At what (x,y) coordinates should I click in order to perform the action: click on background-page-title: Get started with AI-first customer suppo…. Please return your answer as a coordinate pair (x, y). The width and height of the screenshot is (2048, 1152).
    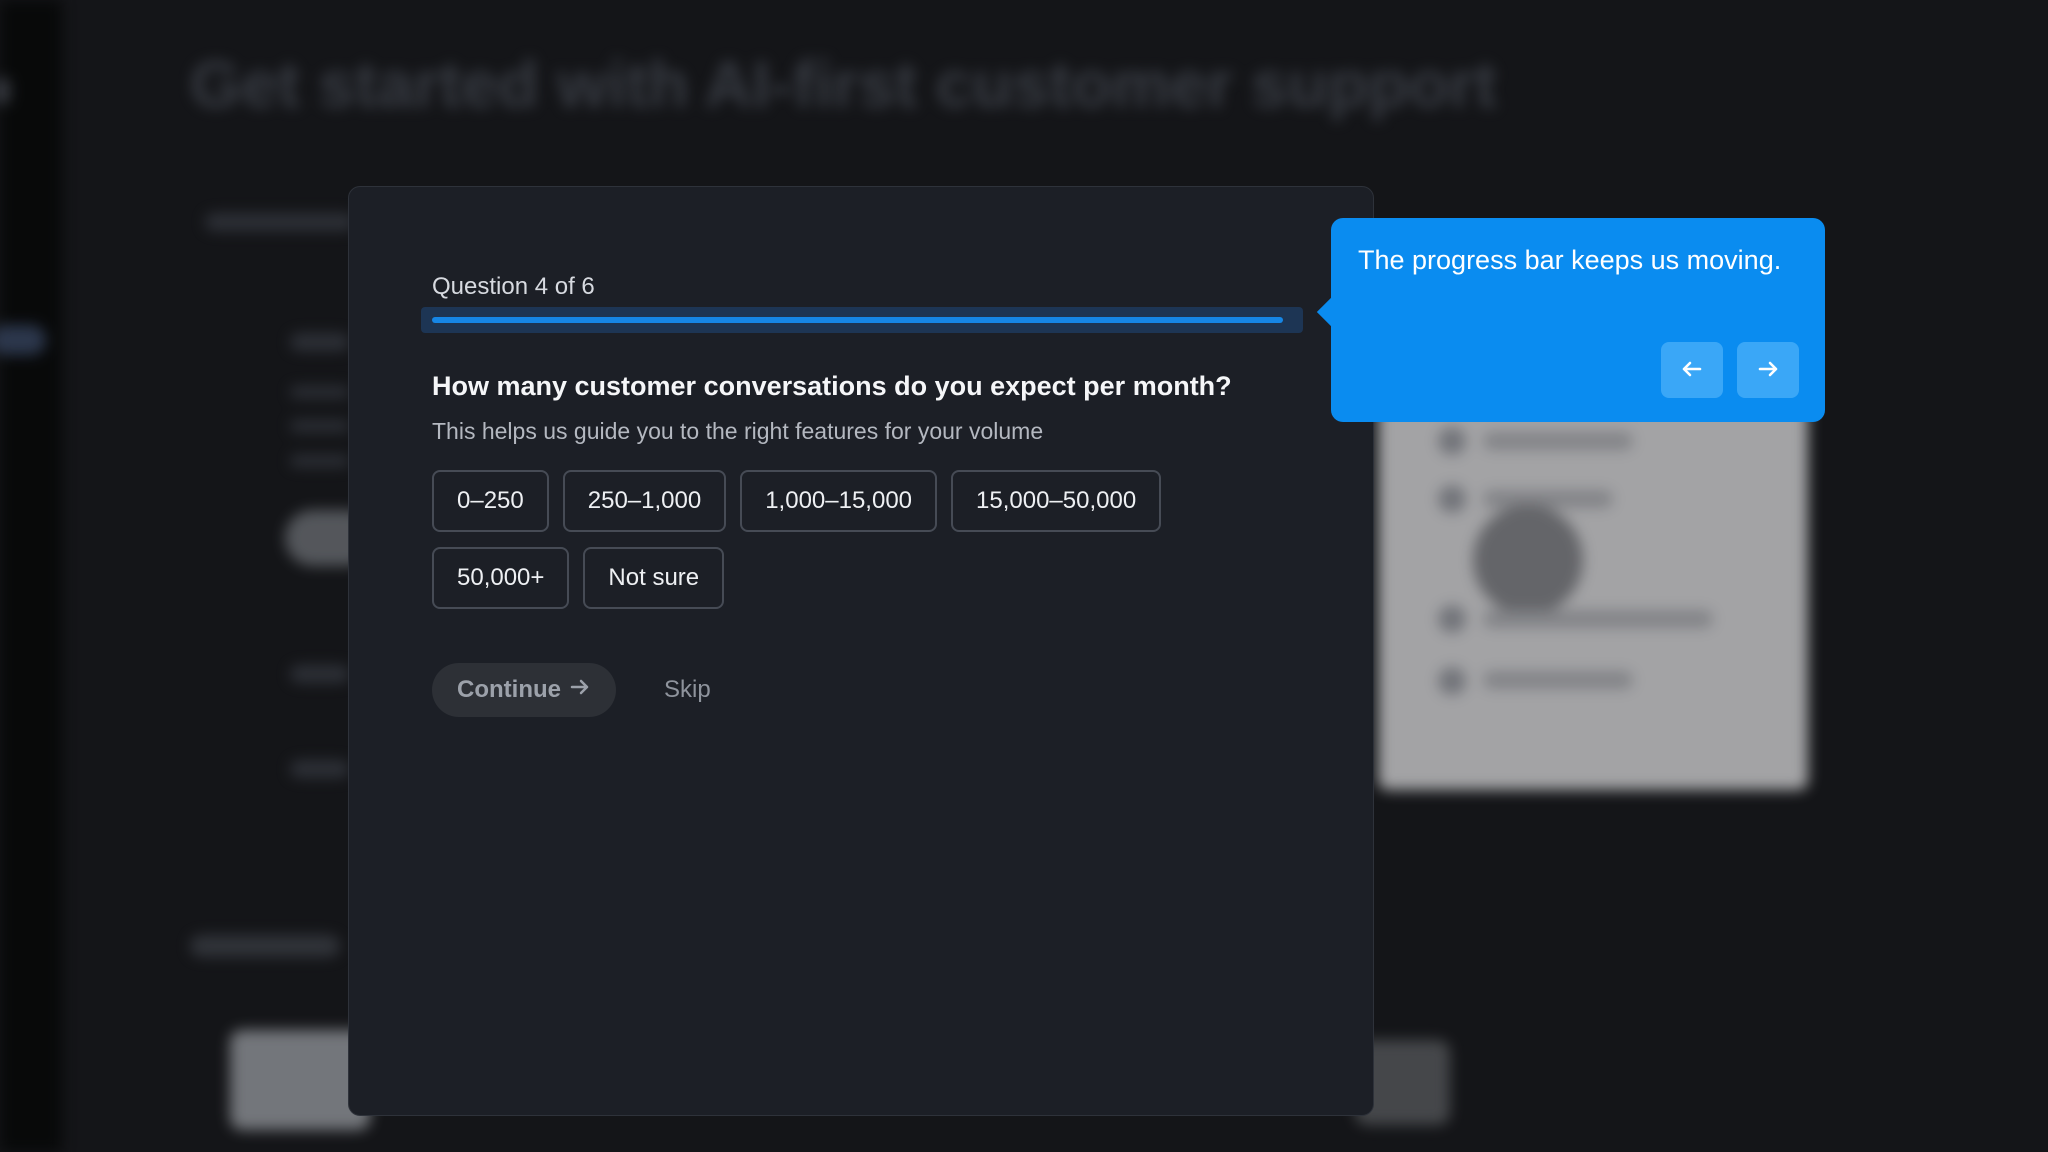
    Looking at the image, I should click on (843, 84).